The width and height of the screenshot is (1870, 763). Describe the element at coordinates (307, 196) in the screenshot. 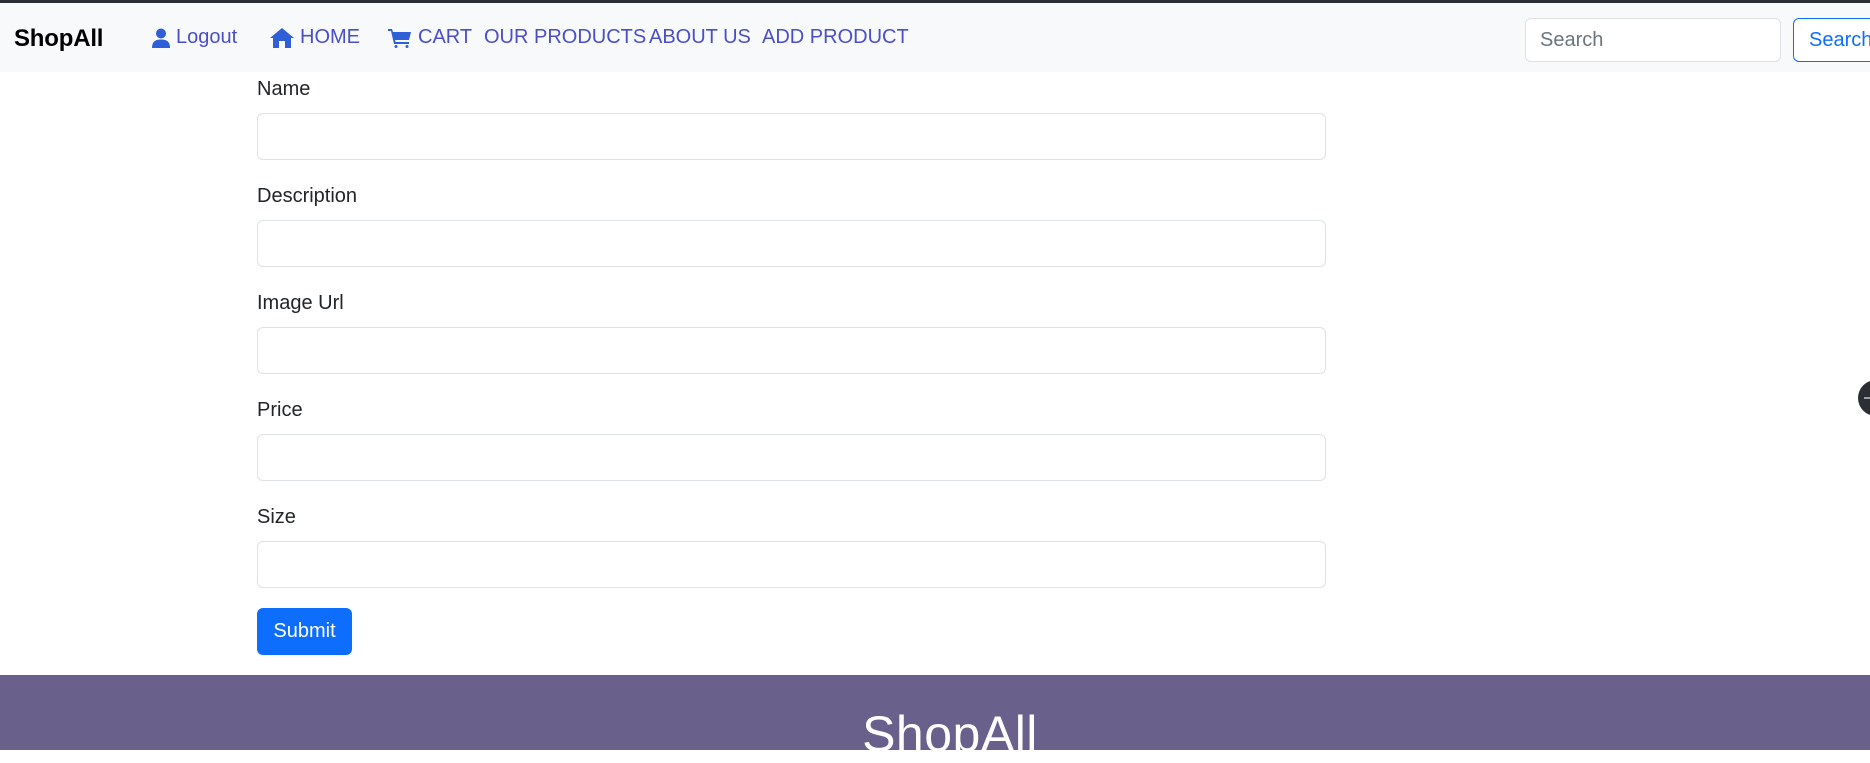

I see `description-label: Description` at that location.